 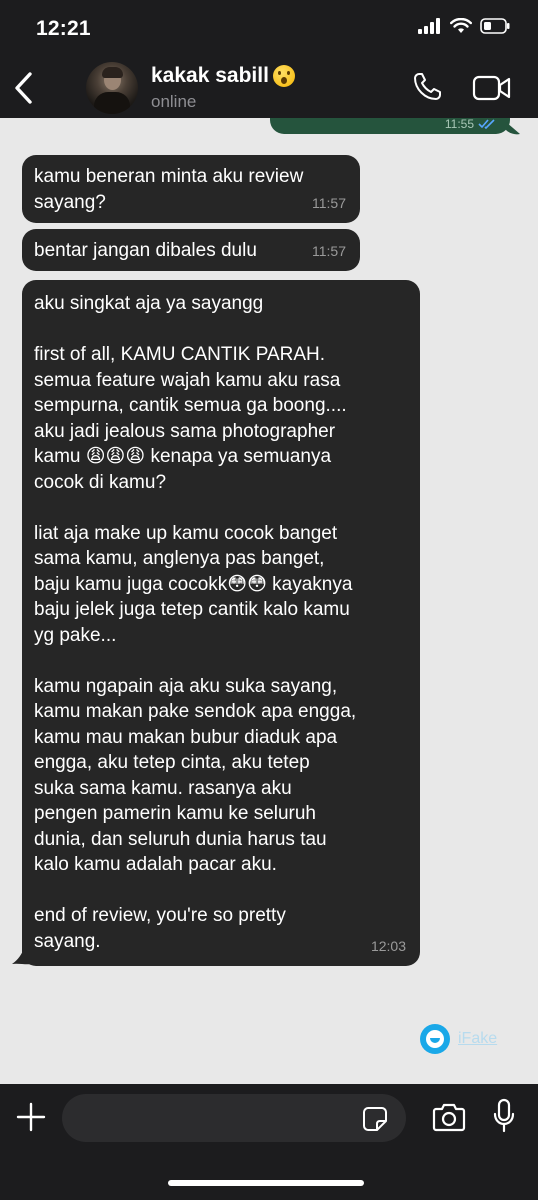 What do you see at coordinates (210, 75) in the screenshot?
I see `contact-name-text: kakak sabill` at bounding box center [210, 75].